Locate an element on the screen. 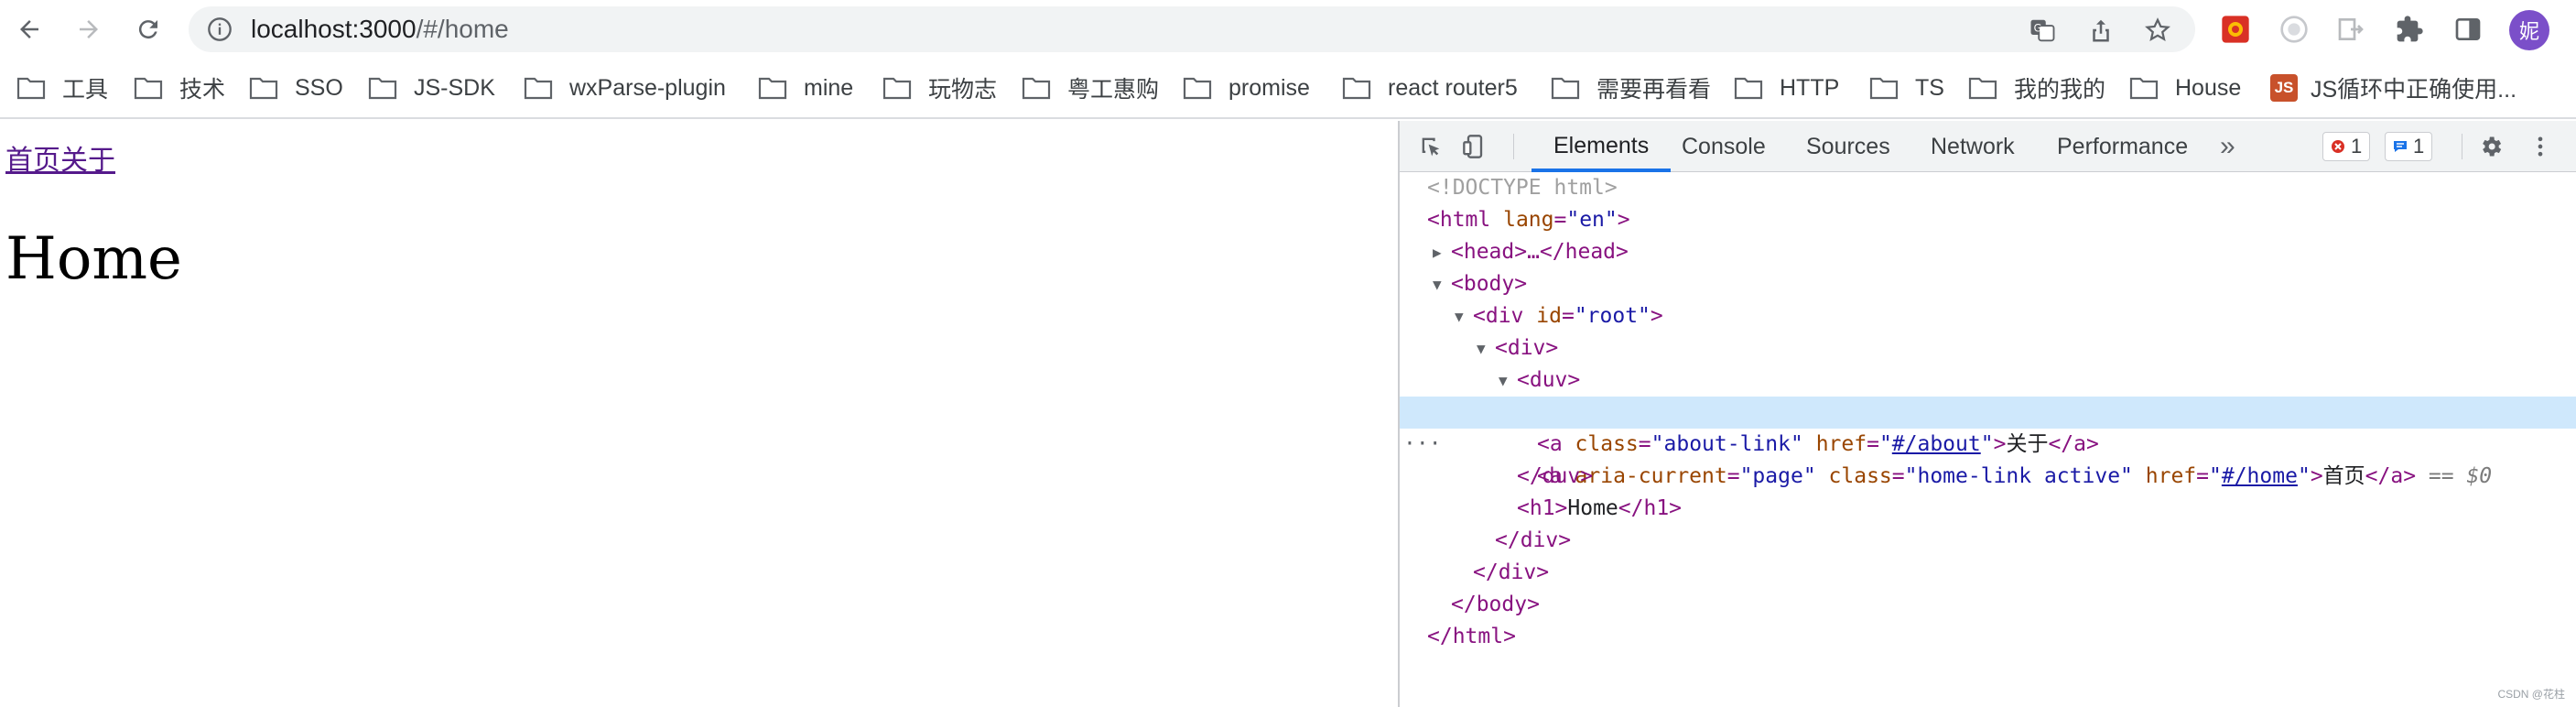  row-options-icon: ··· is located at coordinates (1423, 445).